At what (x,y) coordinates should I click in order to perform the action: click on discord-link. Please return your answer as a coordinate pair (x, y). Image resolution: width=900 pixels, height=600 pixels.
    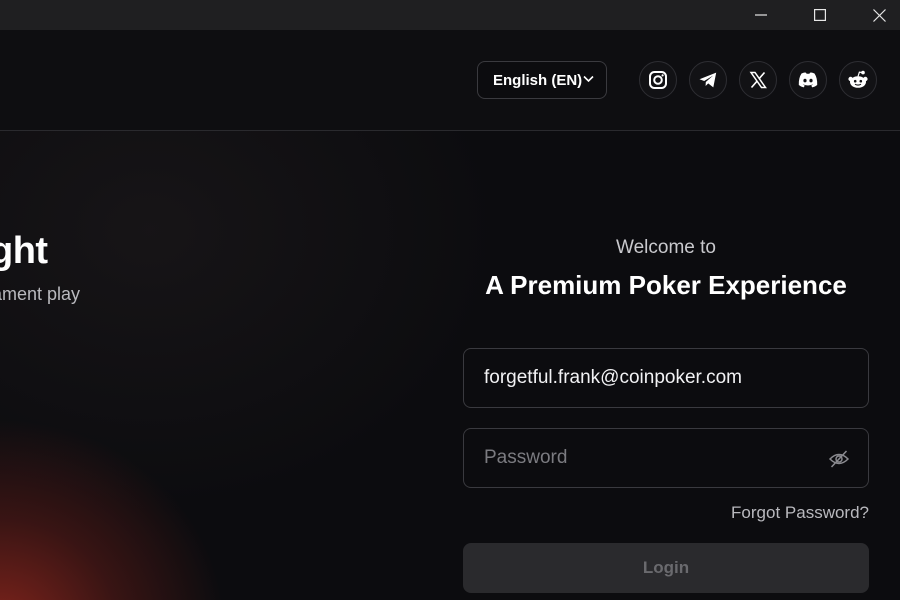
    Looking at the image, I should click on (808, 80).